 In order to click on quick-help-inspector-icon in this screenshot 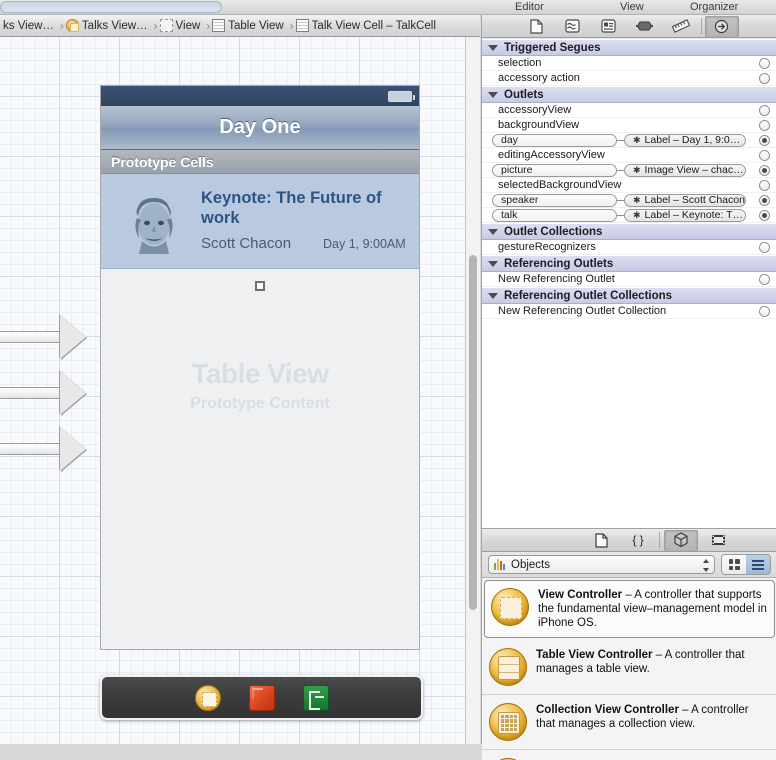, I will do `click(573, 26)`.